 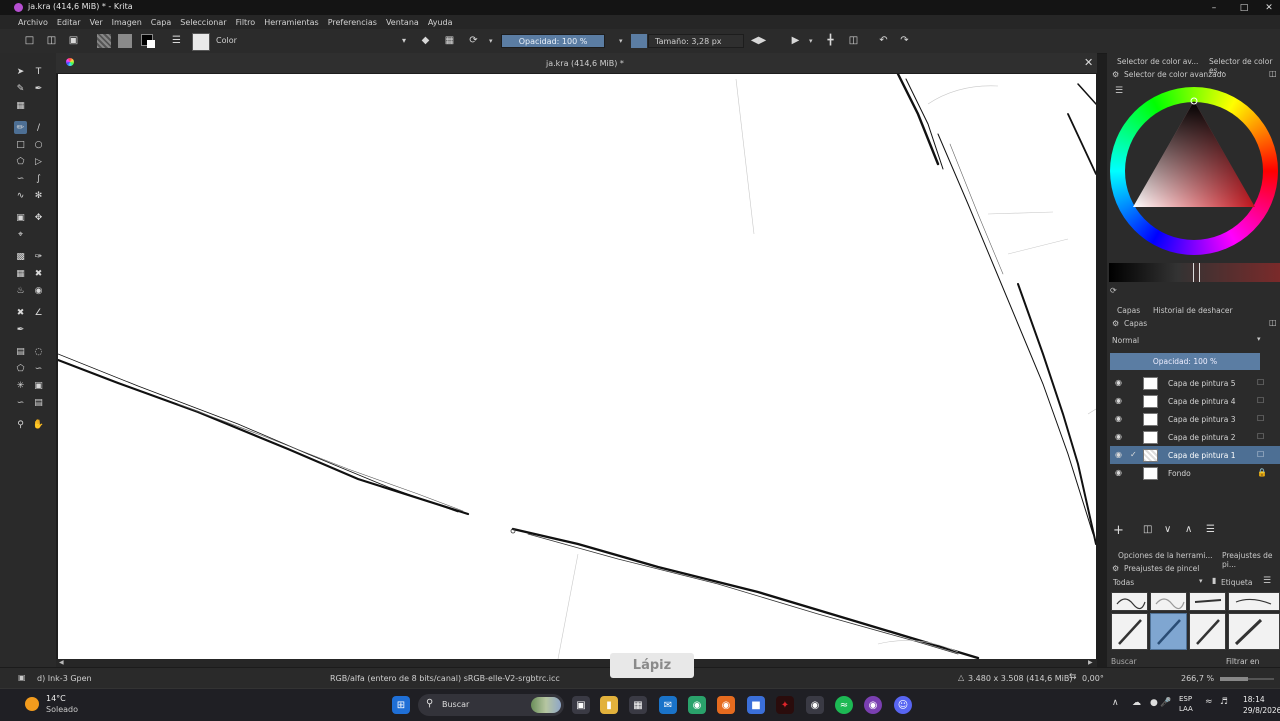 What do you see at coordinates (69, 22) in the screenshot?
I see `menu-editar: Editar` at bounding box center [69, 22].